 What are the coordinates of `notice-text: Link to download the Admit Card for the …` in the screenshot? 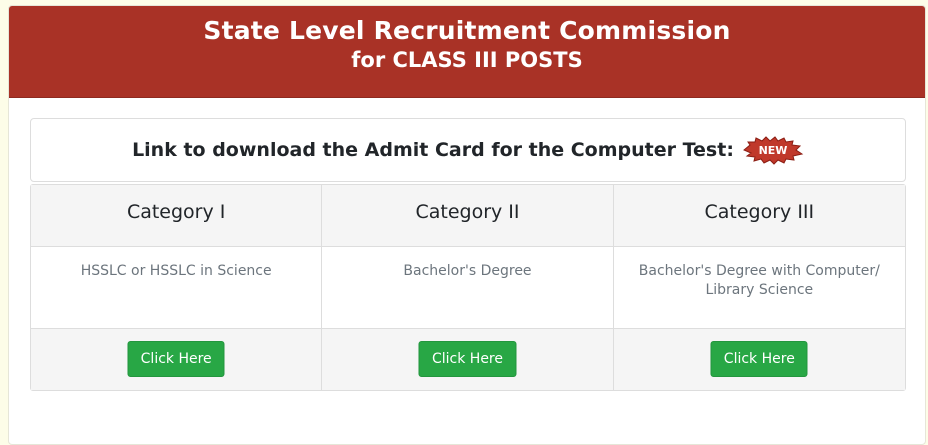 It's located at (433, 150).